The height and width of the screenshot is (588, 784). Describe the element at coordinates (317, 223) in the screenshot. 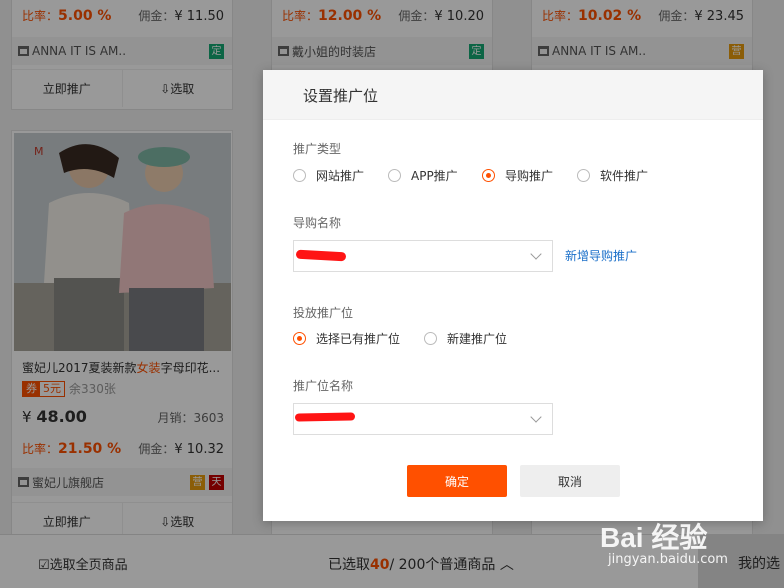

I see `guide-name-label: 导购名称` at that location.